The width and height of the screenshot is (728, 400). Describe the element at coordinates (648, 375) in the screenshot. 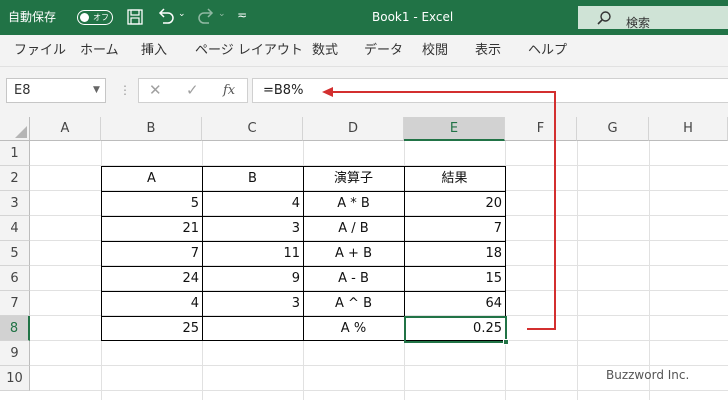

I see `watermark: Buzzword Inc.` at that location.